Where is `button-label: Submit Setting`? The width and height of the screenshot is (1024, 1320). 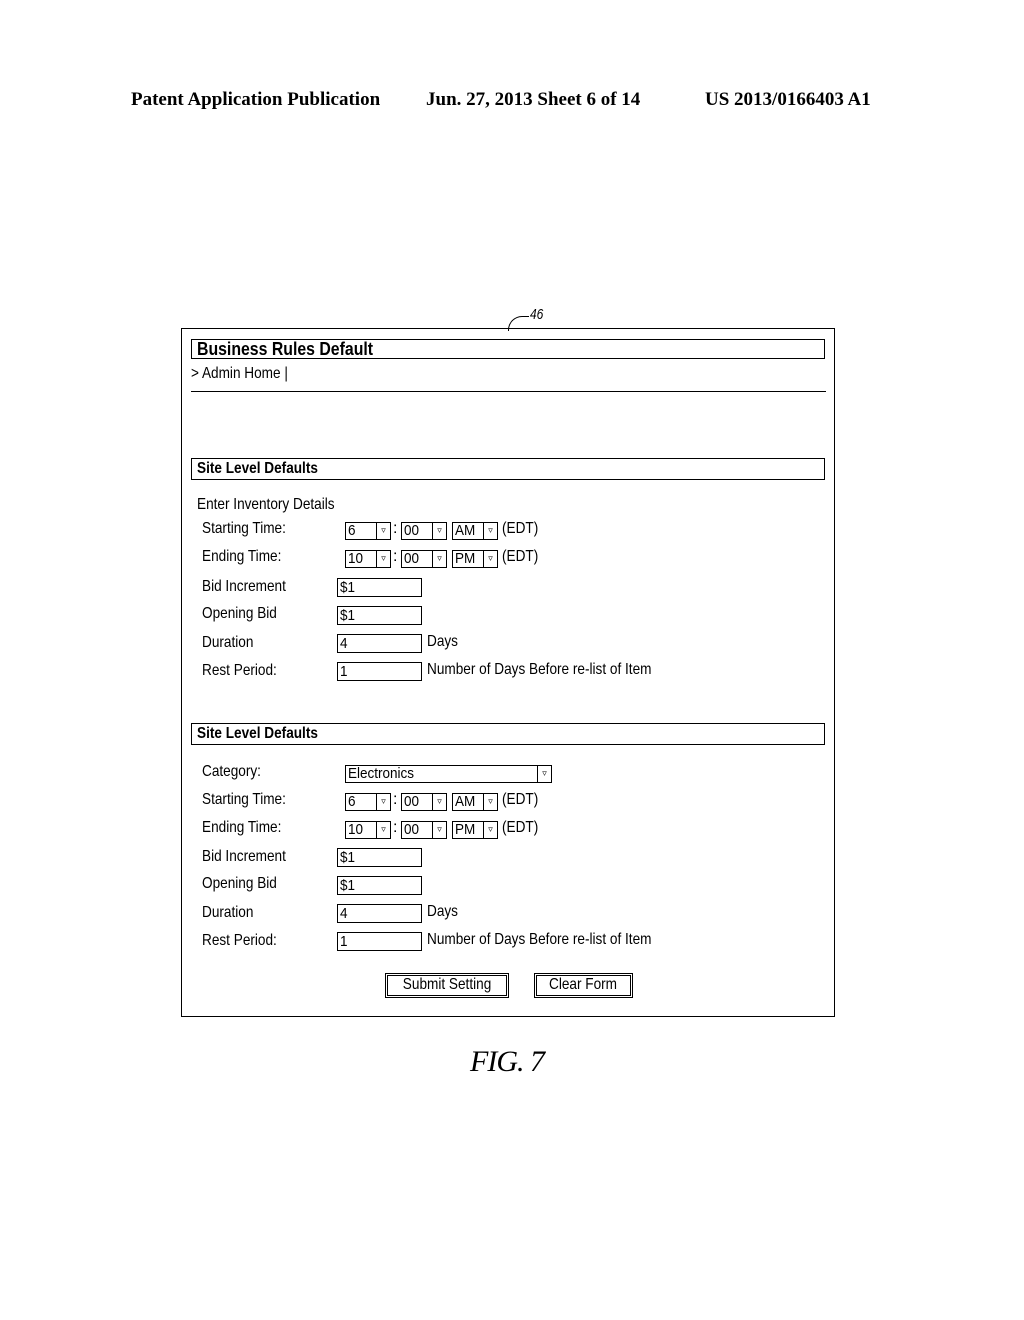
button-label: Submit Setting is located at coordinates (447, 984).